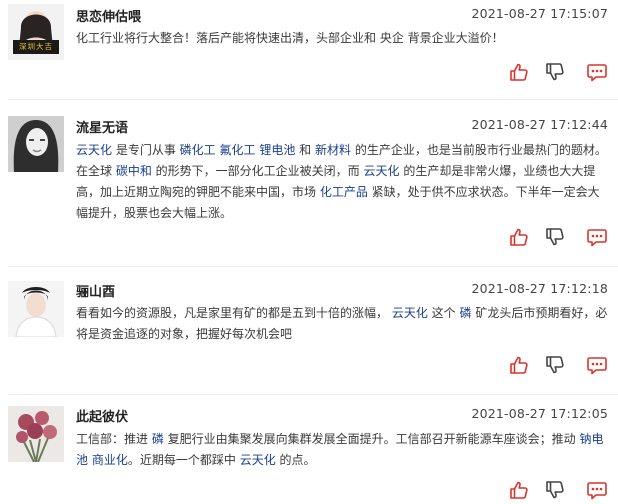 This screenshot has height=504, width=618. What do you see at coordinates (102, 415) in the screenshot?
I see `comment-author: 此起彼伏` at bounding box center [102, 415].